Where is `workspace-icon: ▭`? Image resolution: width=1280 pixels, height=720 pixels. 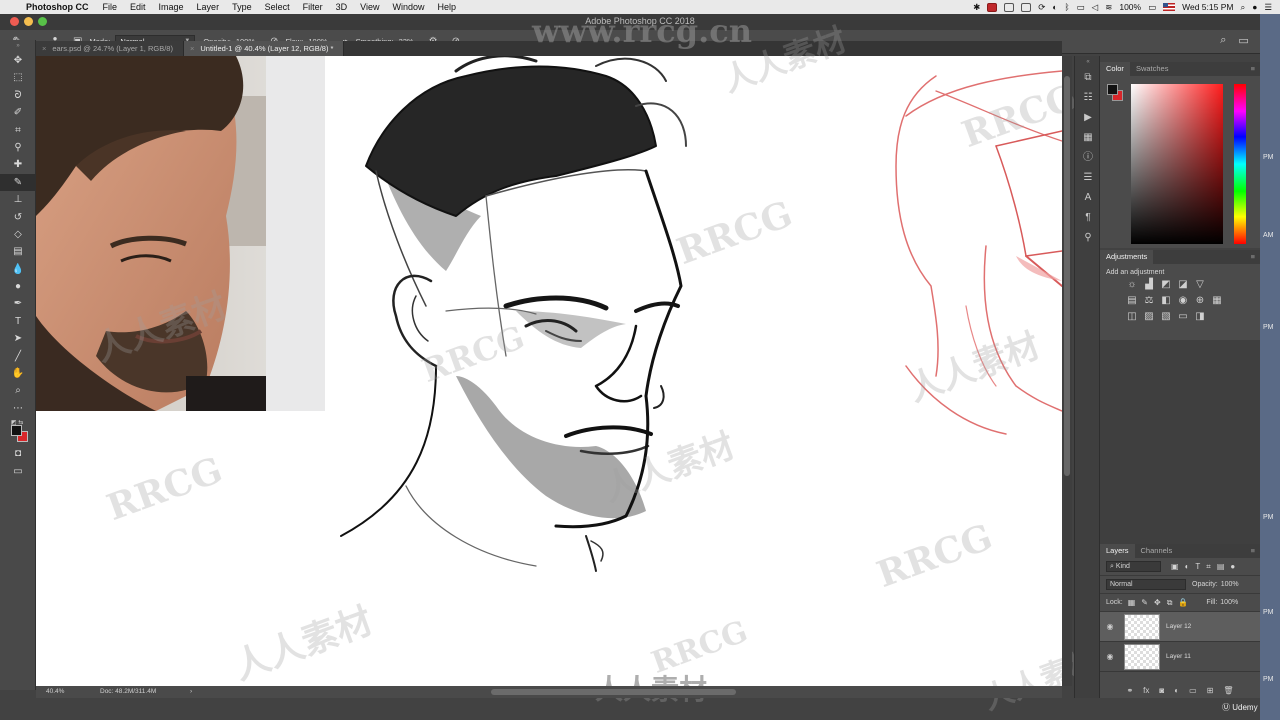 workspace-icon: ▭ is located at coordinates (1243, 40).